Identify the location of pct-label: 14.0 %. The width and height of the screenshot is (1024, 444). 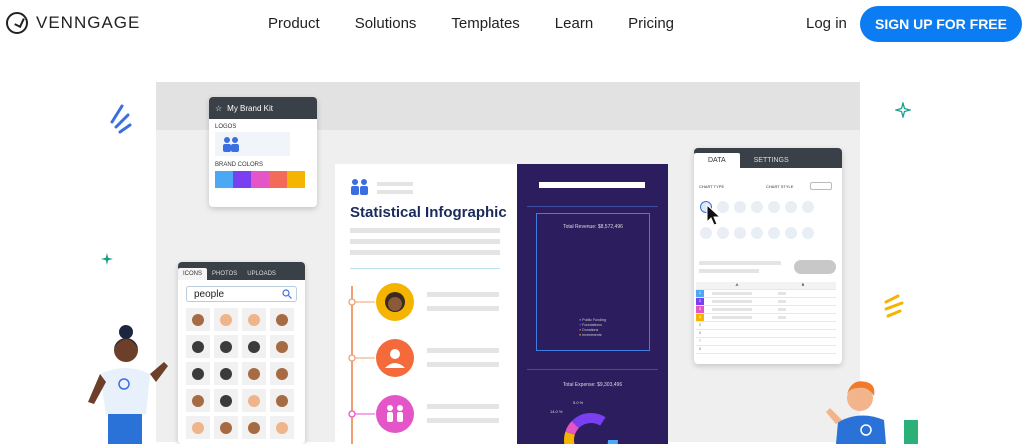
(556, 411).